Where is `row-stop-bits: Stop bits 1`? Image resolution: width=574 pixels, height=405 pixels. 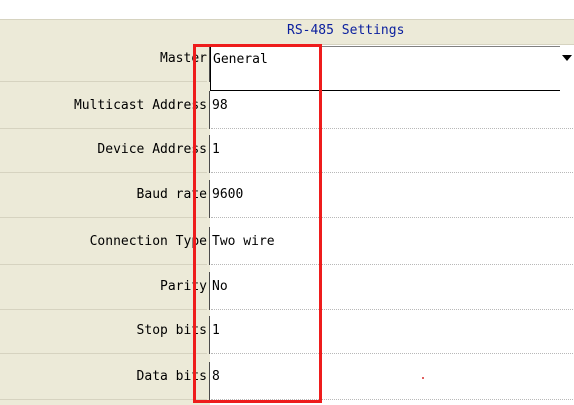 row-stop-bits: Stop bits 1 is located at coordinates (287, 335).